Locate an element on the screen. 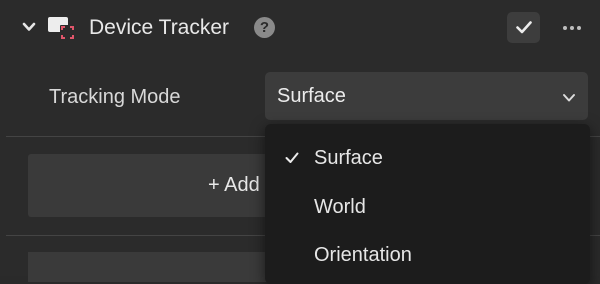 This screenshot has width=600, height=284. dropdown-option-orientation: Orientation is located at coordinates (427, 255).